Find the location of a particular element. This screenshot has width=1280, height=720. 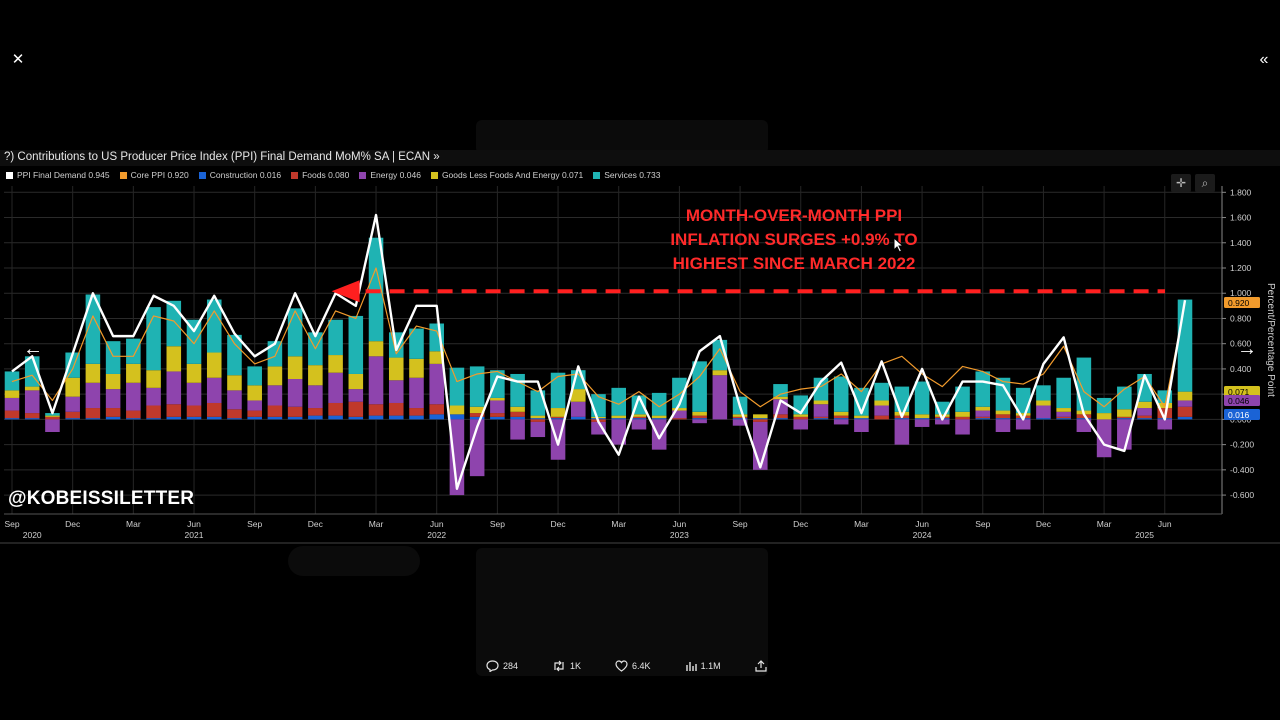

previous-arrow-icon: ← is located at coordinates (33, 349).